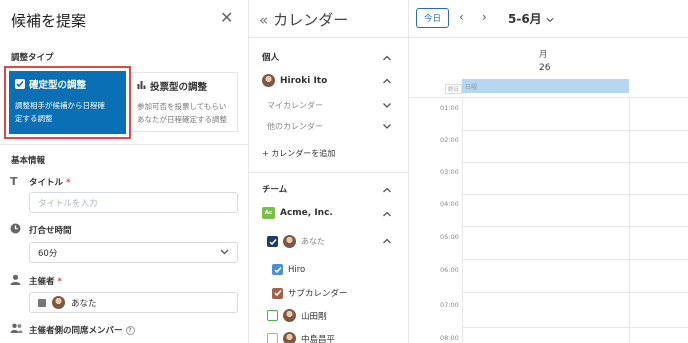 Image resolution: width=688 pixels, height=343 pixels. Describe the element at coordinates (28, 161) in the screenshot. I see `basic-info-label: 基本情報` at that location.